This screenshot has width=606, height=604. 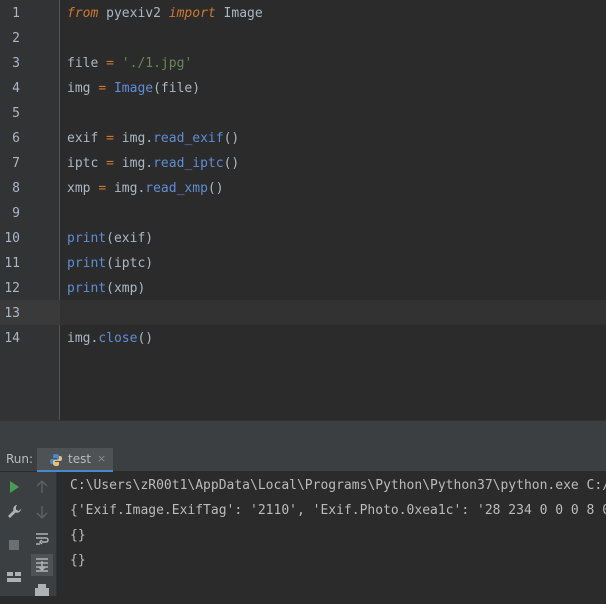 What do you see at coordinates (14, 577) in the screenshot?
I see `layout-icon` at bounding box center [14, 577].